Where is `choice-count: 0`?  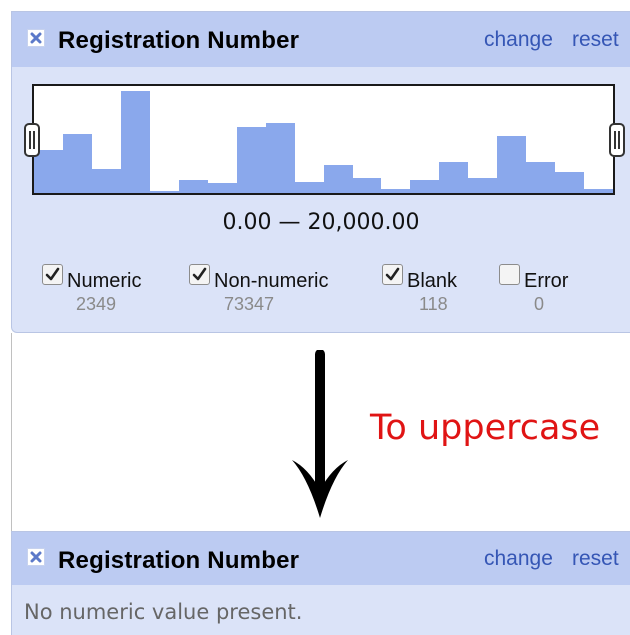 choice-count: 0 is located at coordinates (539, 304).